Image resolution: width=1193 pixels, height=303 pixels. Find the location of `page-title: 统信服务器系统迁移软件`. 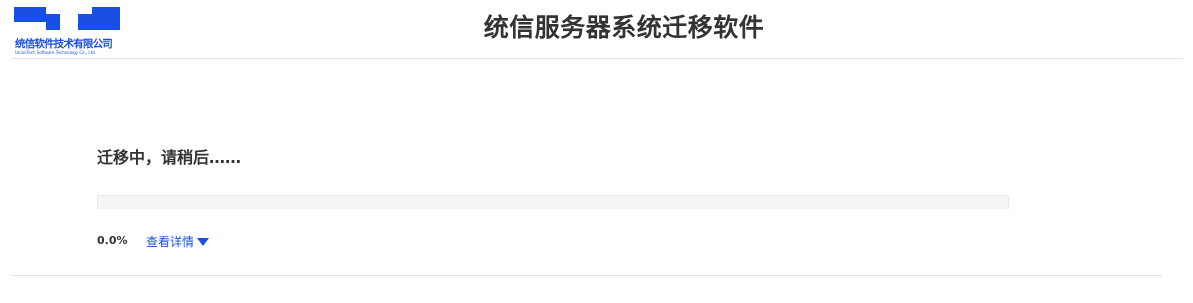

page-title: 统信服务器系统迁移软件 is located at coordinates (624, 27).